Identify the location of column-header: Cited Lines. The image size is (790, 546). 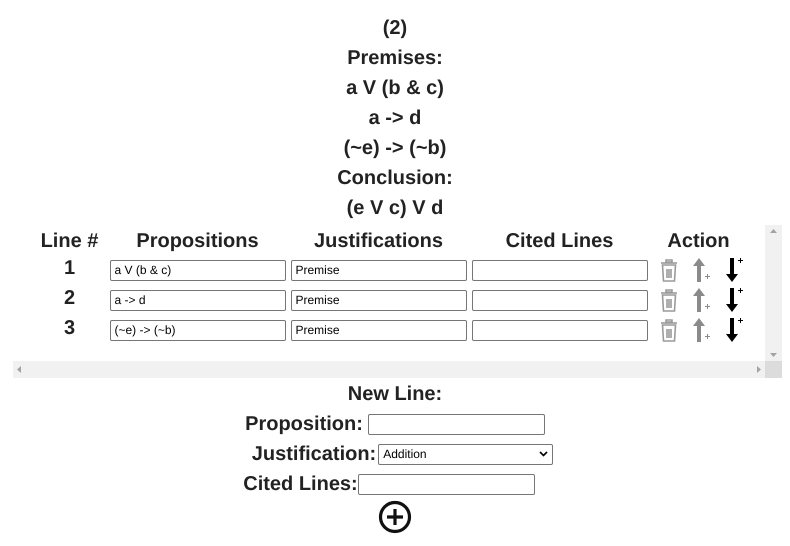
(559, 241).